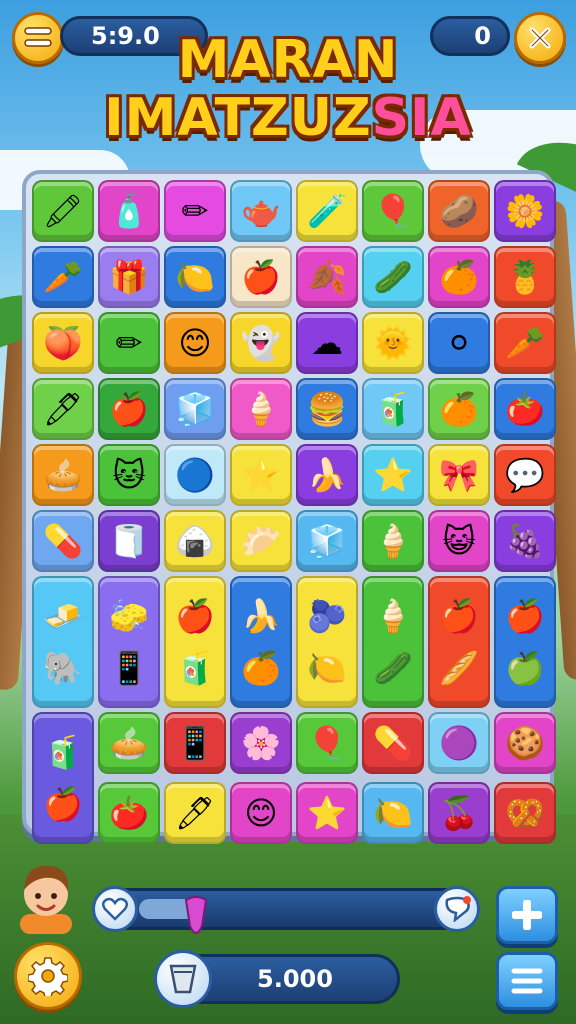 This screenshot has height=1024, width=576. Describe the element at coordinates (327, 211) in the screenshot. I see `board-tile: 🧪` at that location.